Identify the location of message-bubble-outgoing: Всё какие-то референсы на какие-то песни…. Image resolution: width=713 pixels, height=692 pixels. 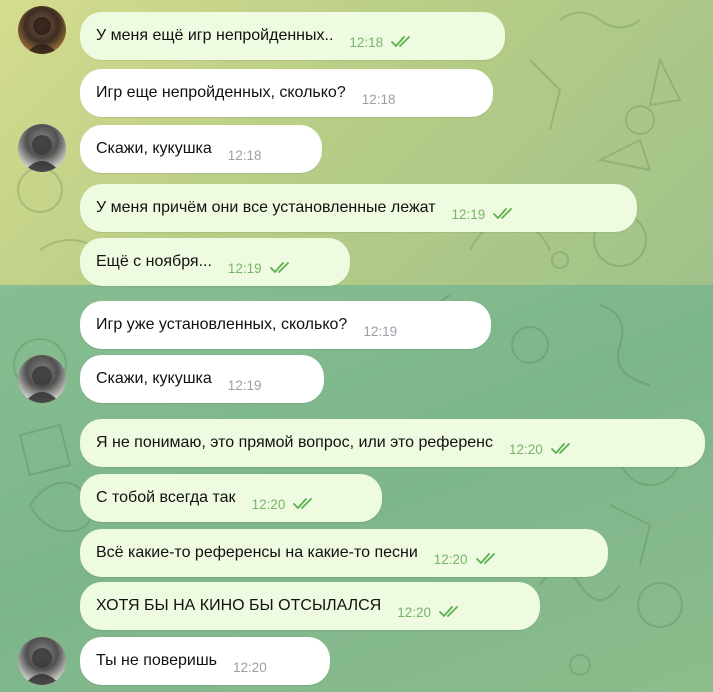
(344, 553).